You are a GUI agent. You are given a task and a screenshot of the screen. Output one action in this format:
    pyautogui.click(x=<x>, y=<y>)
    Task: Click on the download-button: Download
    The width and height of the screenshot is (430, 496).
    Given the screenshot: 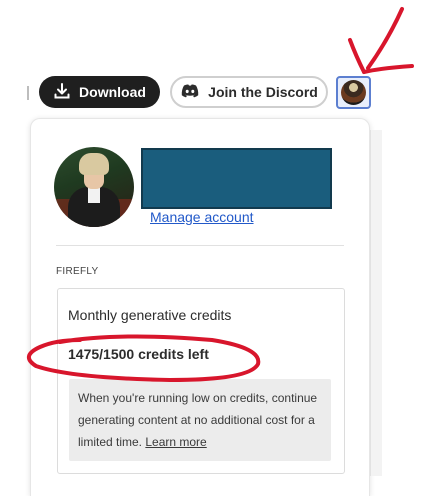 What is the action you would take?
    pyautogui.click(x=99, y=92)
    